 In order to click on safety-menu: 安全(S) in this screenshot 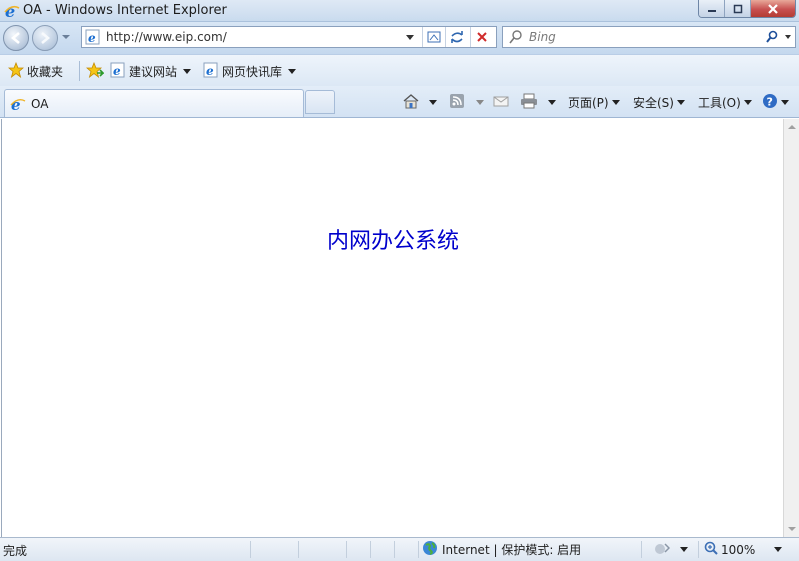, I will do `click(659, 102)`.